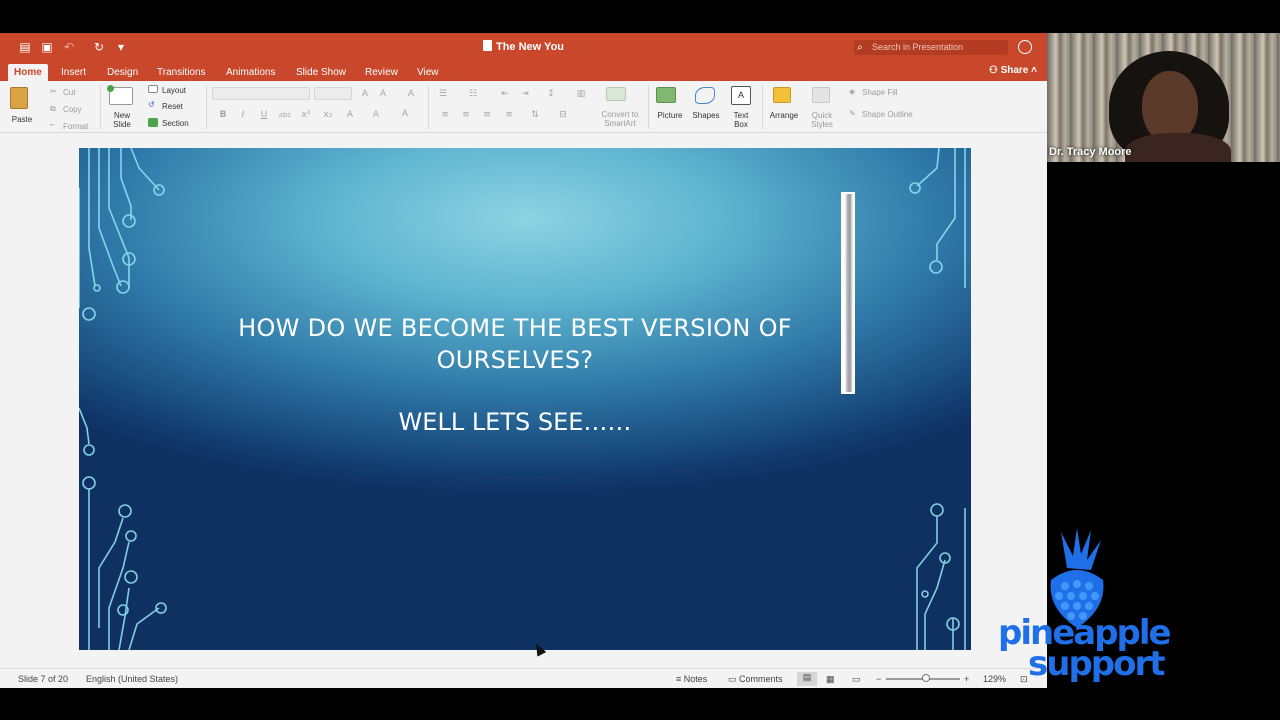 The width and height of the screenshot is (1280, 720). What do you see at coordinates (22, 119) in the screenshot?
I see `paste-label: Paste` at bounding box center [22, 119].